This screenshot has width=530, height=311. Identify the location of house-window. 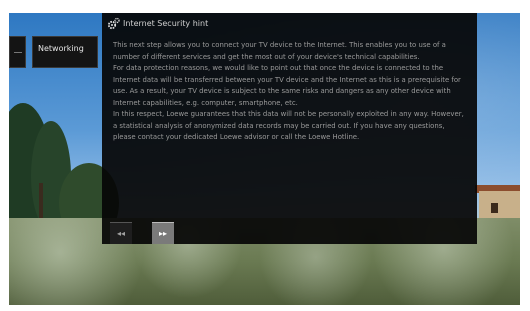
(494, 208).